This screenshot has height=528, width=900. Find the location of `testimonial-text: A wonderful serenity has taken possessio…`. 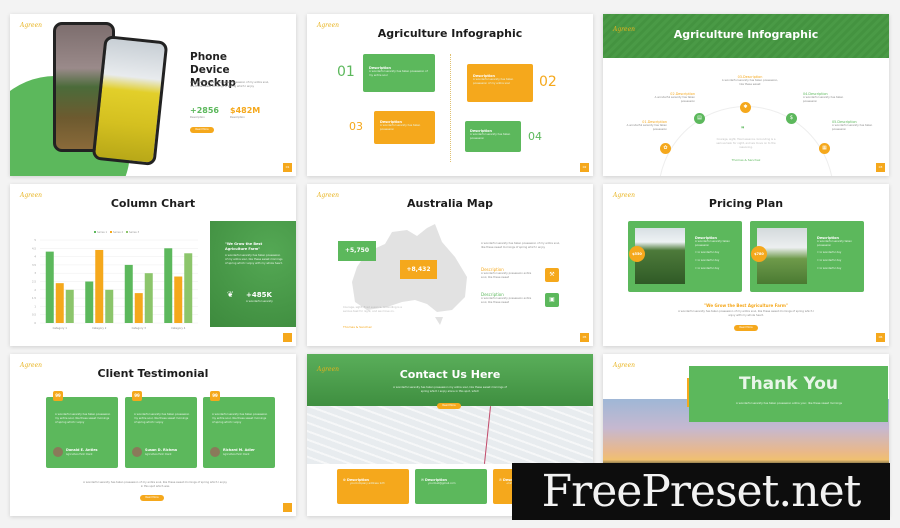

testimonial-text: A wonderful serenity has taken possessio… is located at coordinates (240, 418).